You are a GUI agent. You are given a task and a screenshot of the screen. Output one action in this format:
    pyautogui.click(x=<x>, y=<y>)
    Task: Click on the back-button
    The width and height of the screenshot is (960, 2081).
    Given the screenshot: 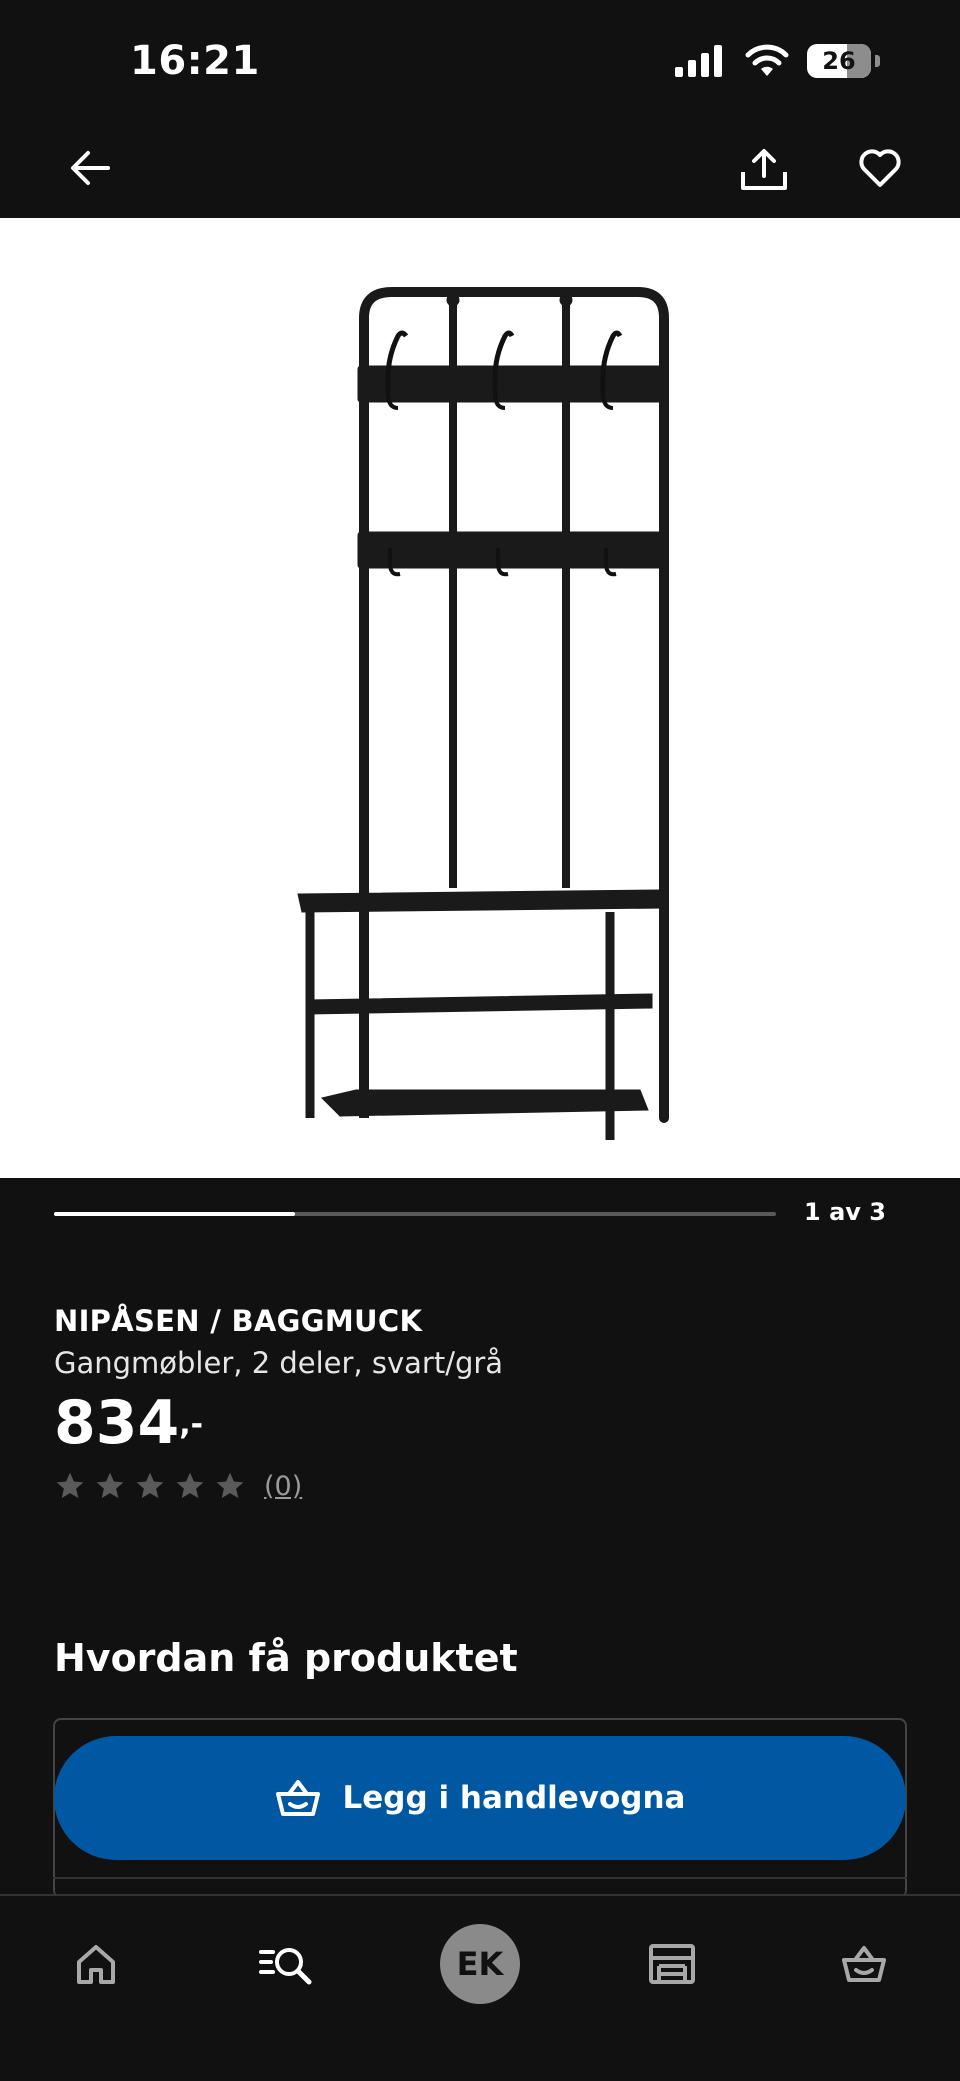 What is the action you would take?
    pyautogui.click(x=90, y=168)
    